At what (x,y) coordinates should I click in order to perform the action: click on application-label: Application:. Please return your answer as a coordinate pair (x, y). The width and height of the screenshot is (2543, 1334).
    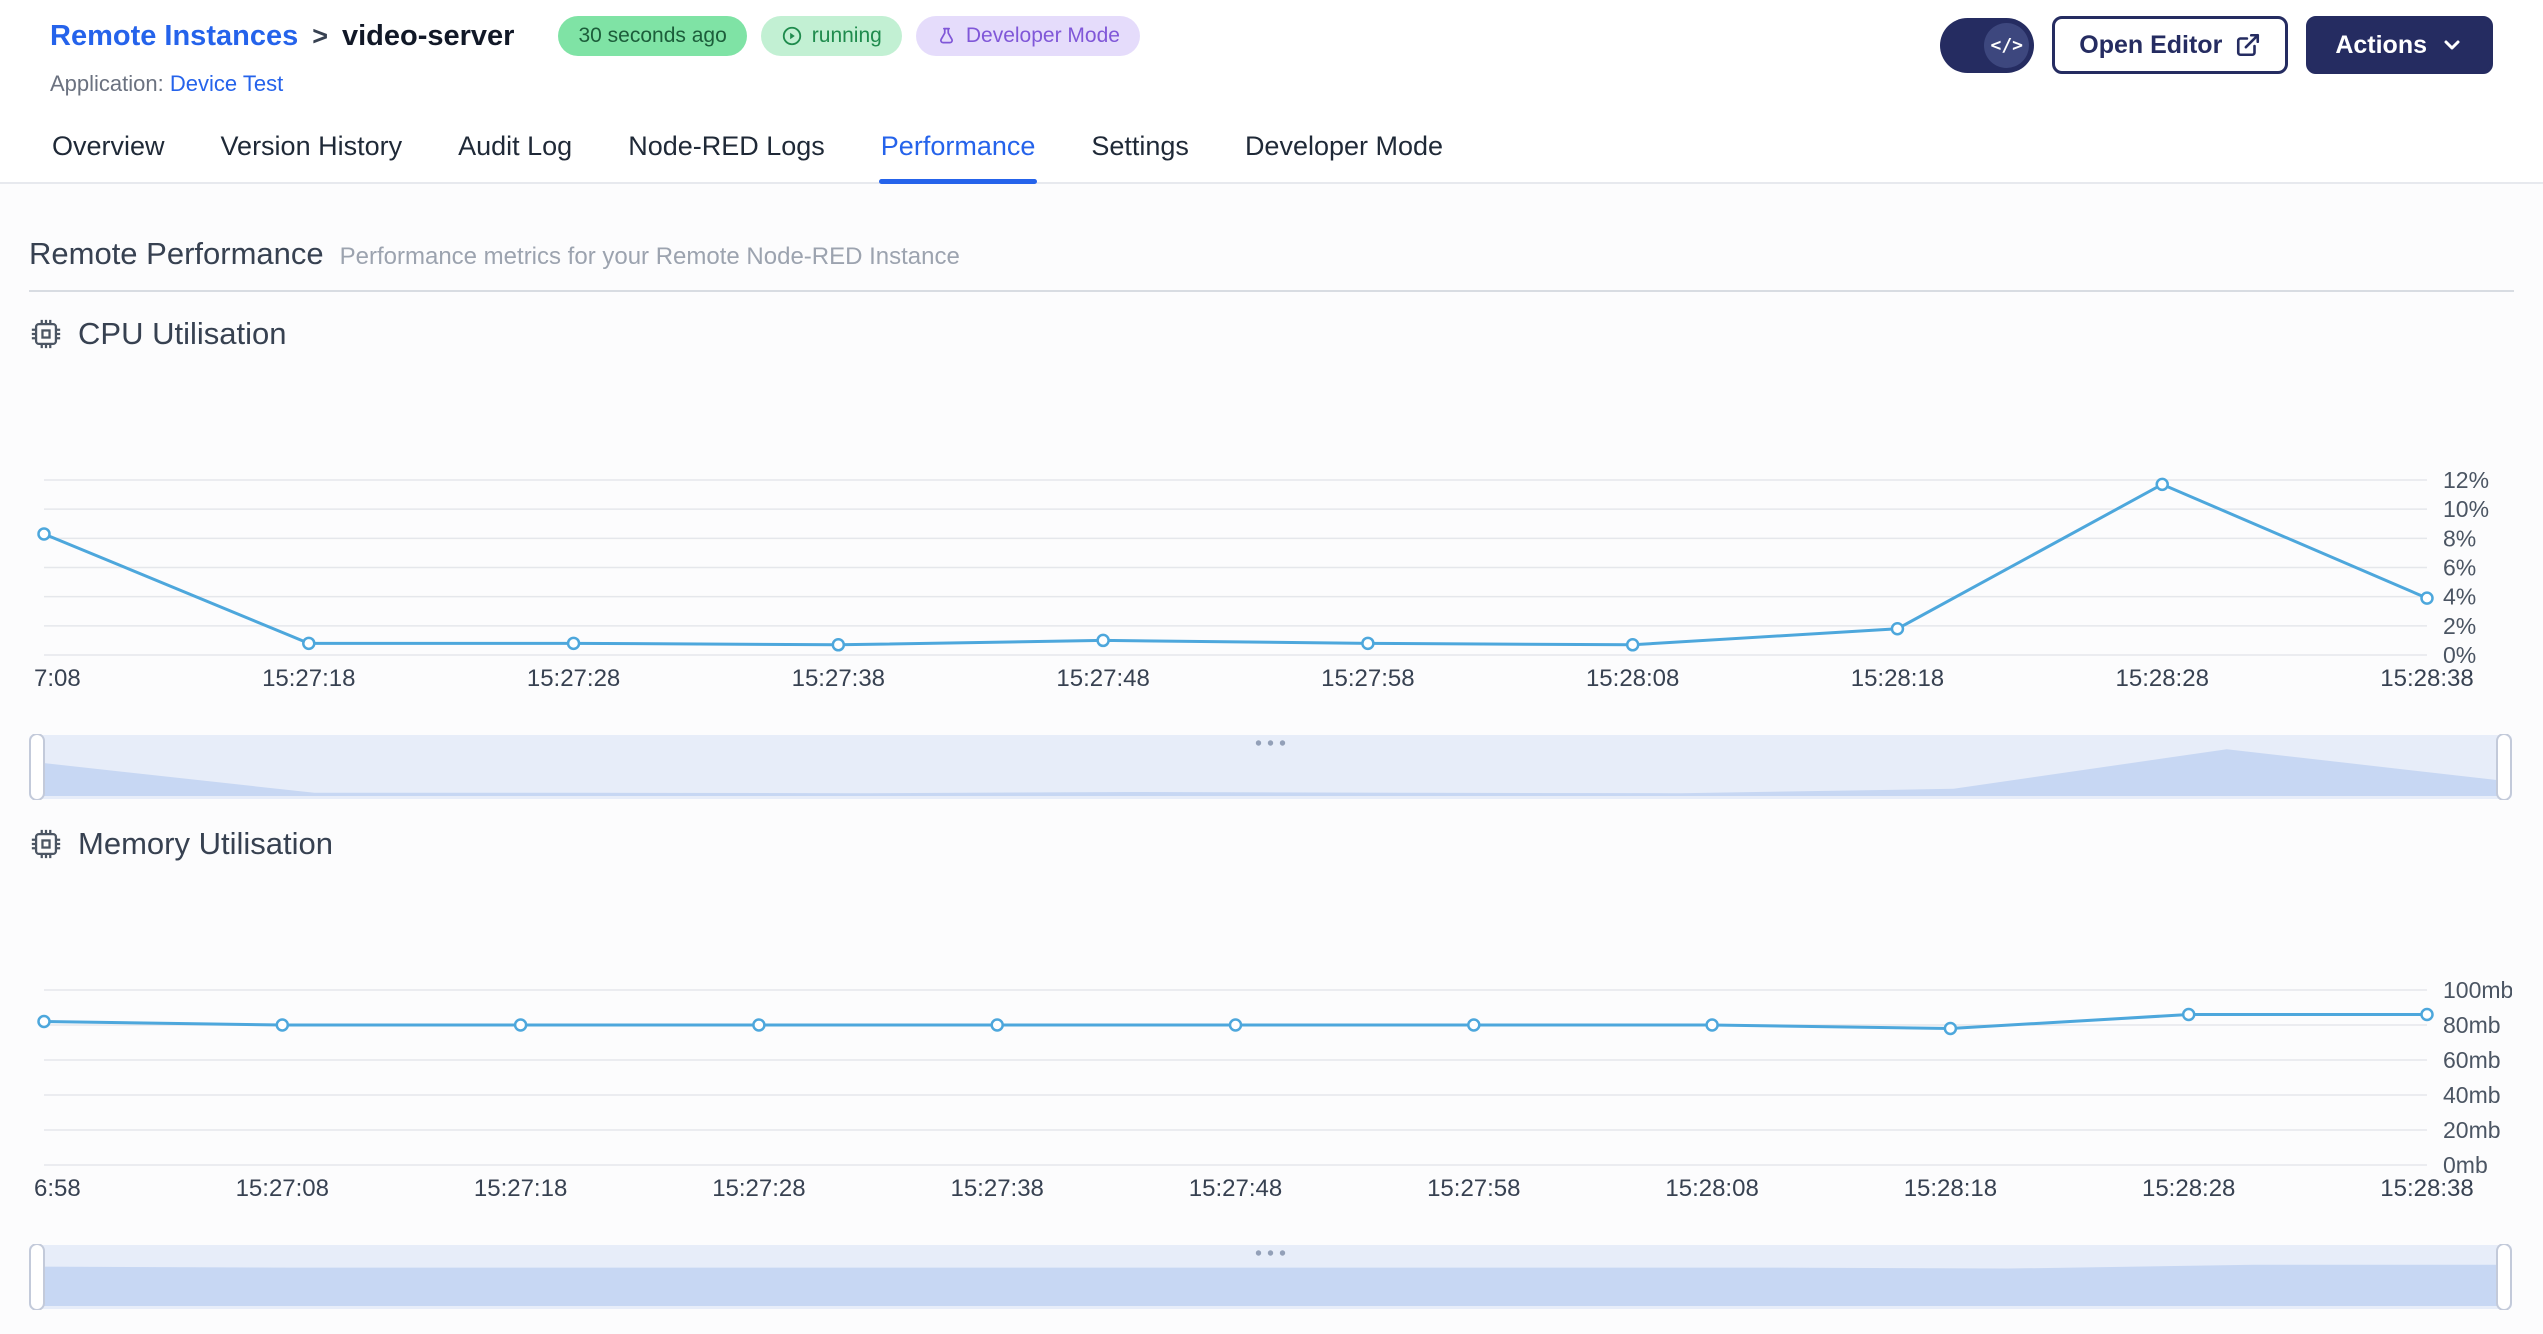
    Looking at the image, I should click on (107, 83).